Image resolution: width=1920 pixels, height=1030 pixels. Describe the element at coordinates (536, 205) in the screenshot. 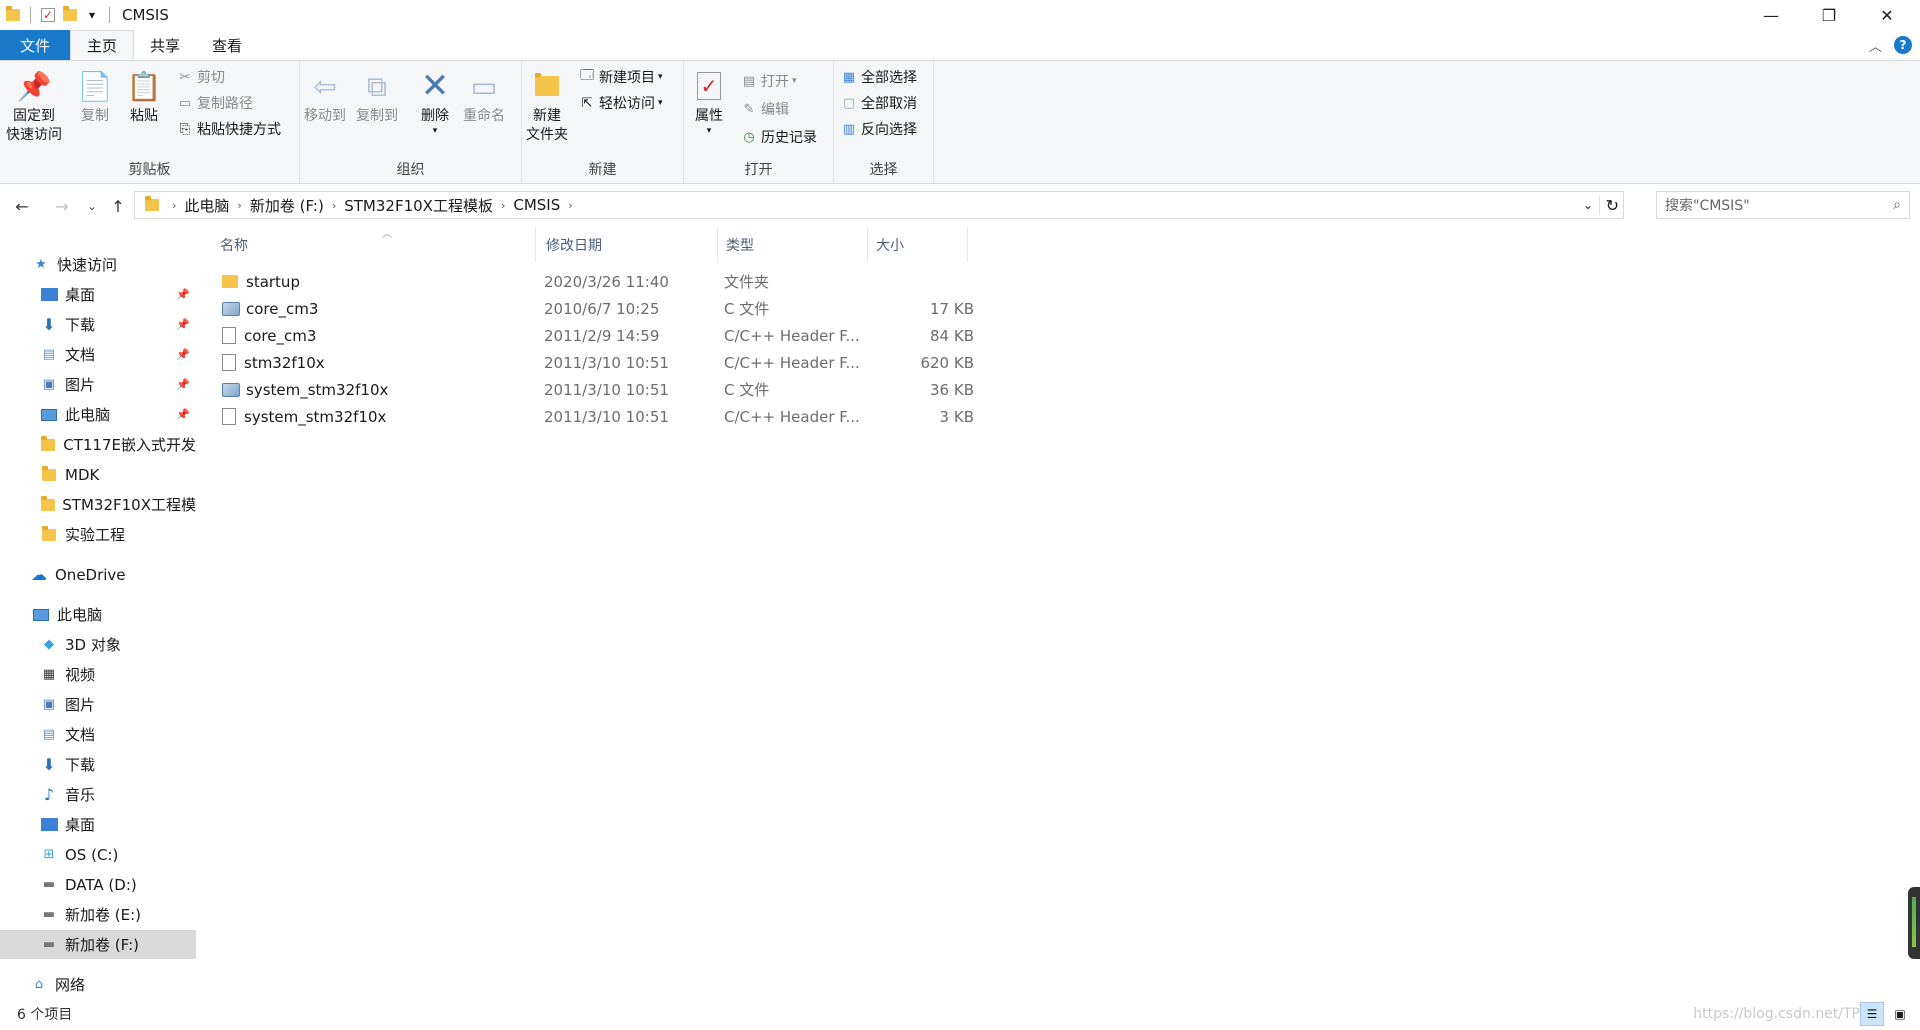

I see `breadcrumb-cmsis: CMSIS` at that location.